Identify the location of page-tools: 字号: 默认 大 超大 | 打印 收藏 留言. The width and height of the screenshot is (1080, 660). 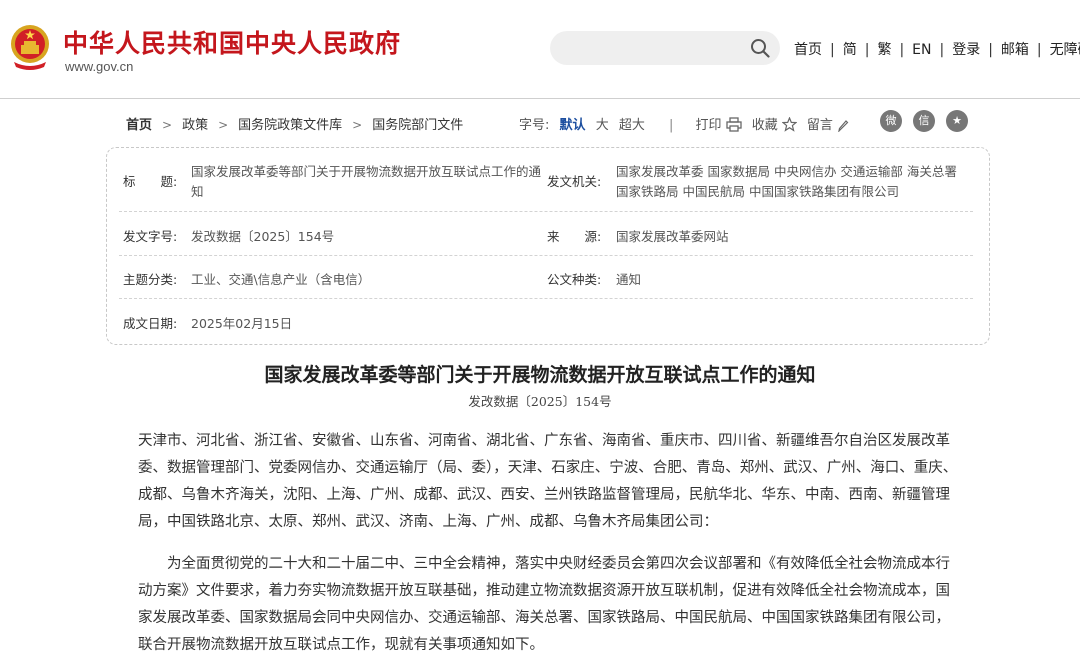
(684, 123).